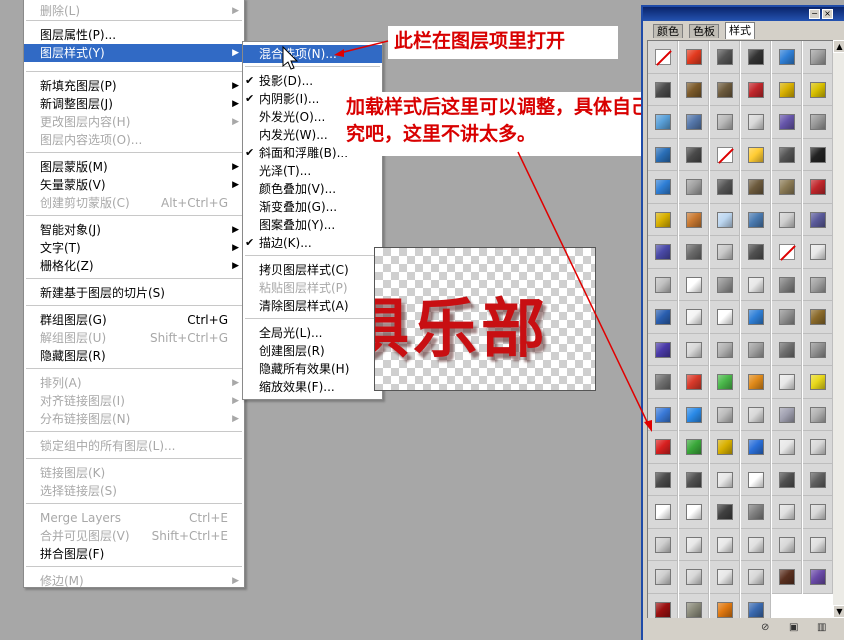  I want to click on menu-item: 群组图层(G) Ctrl+G, so click(134, 320).